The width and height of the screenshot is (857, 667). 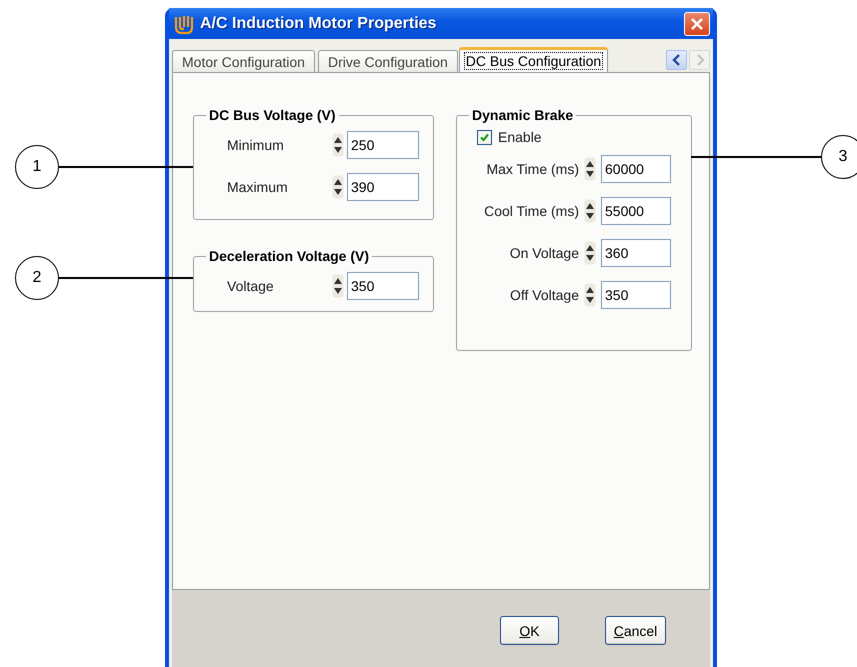 I want to click on close-icon, so click(x=697, y=23).